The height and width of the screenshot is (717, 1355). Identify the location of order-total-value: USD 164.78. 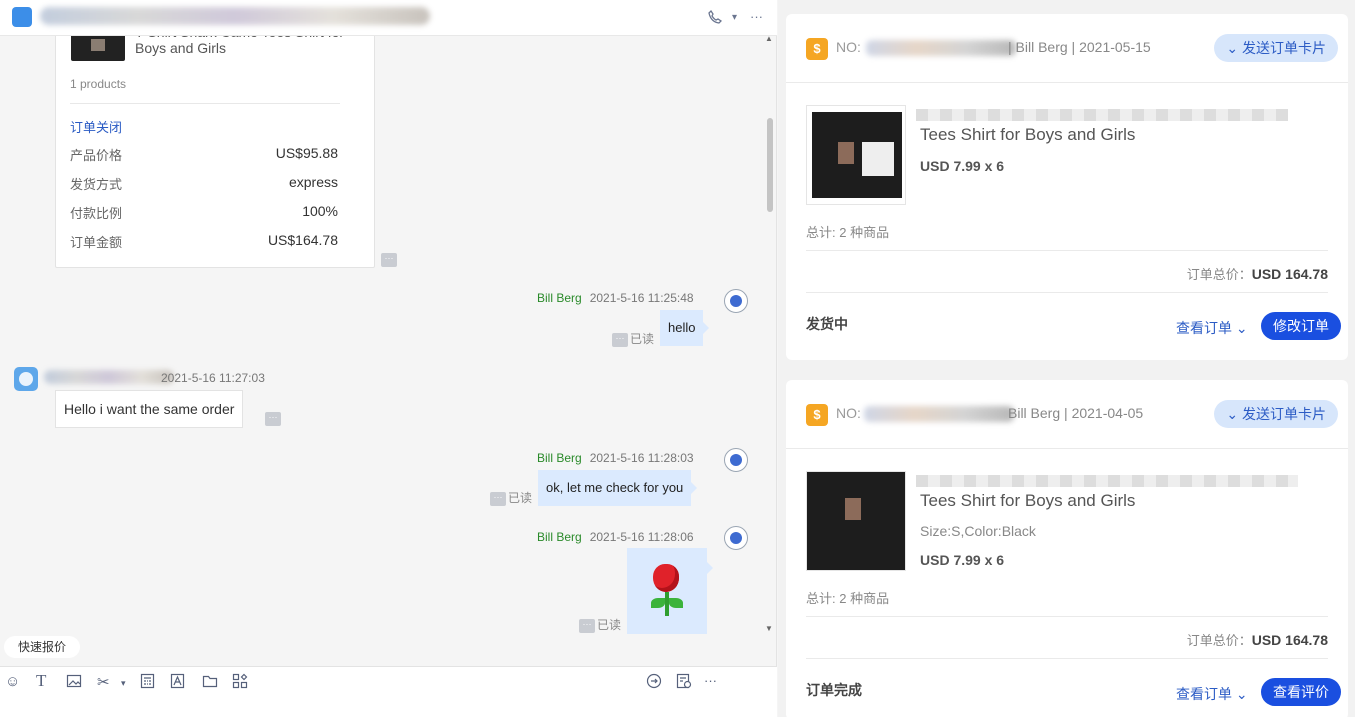
(1289, 274).